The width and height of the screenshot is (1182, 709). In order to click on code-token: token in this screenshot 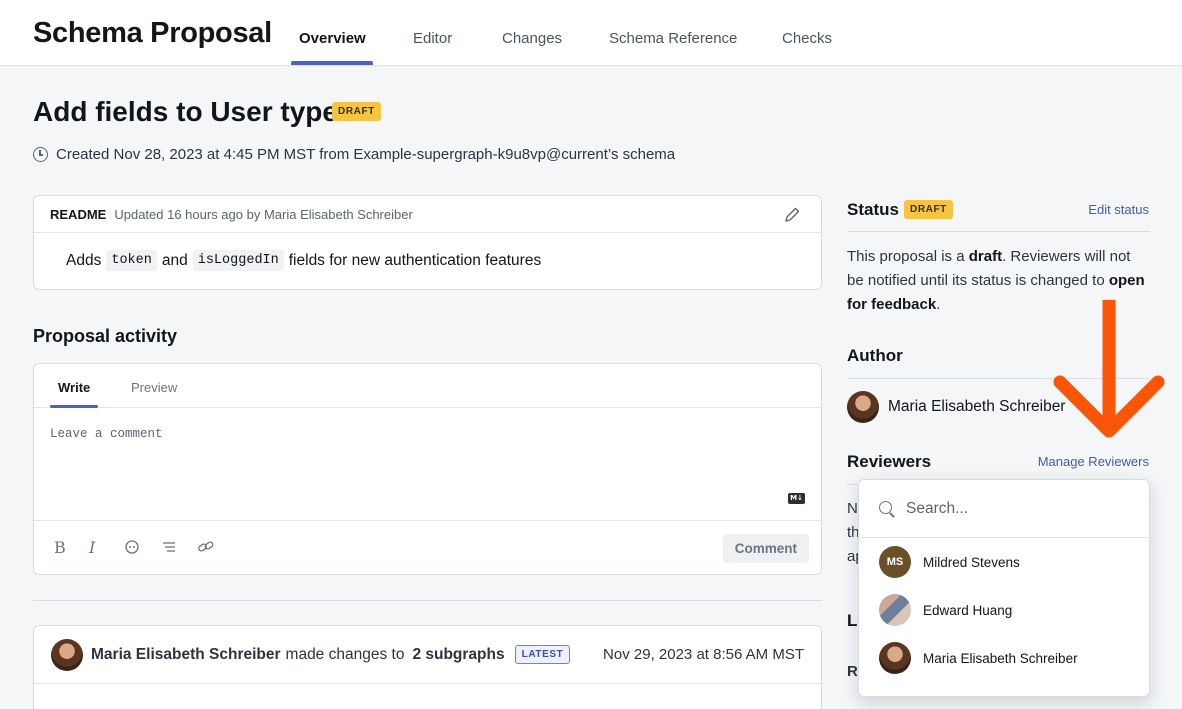, I will do `click(131, 260)`.